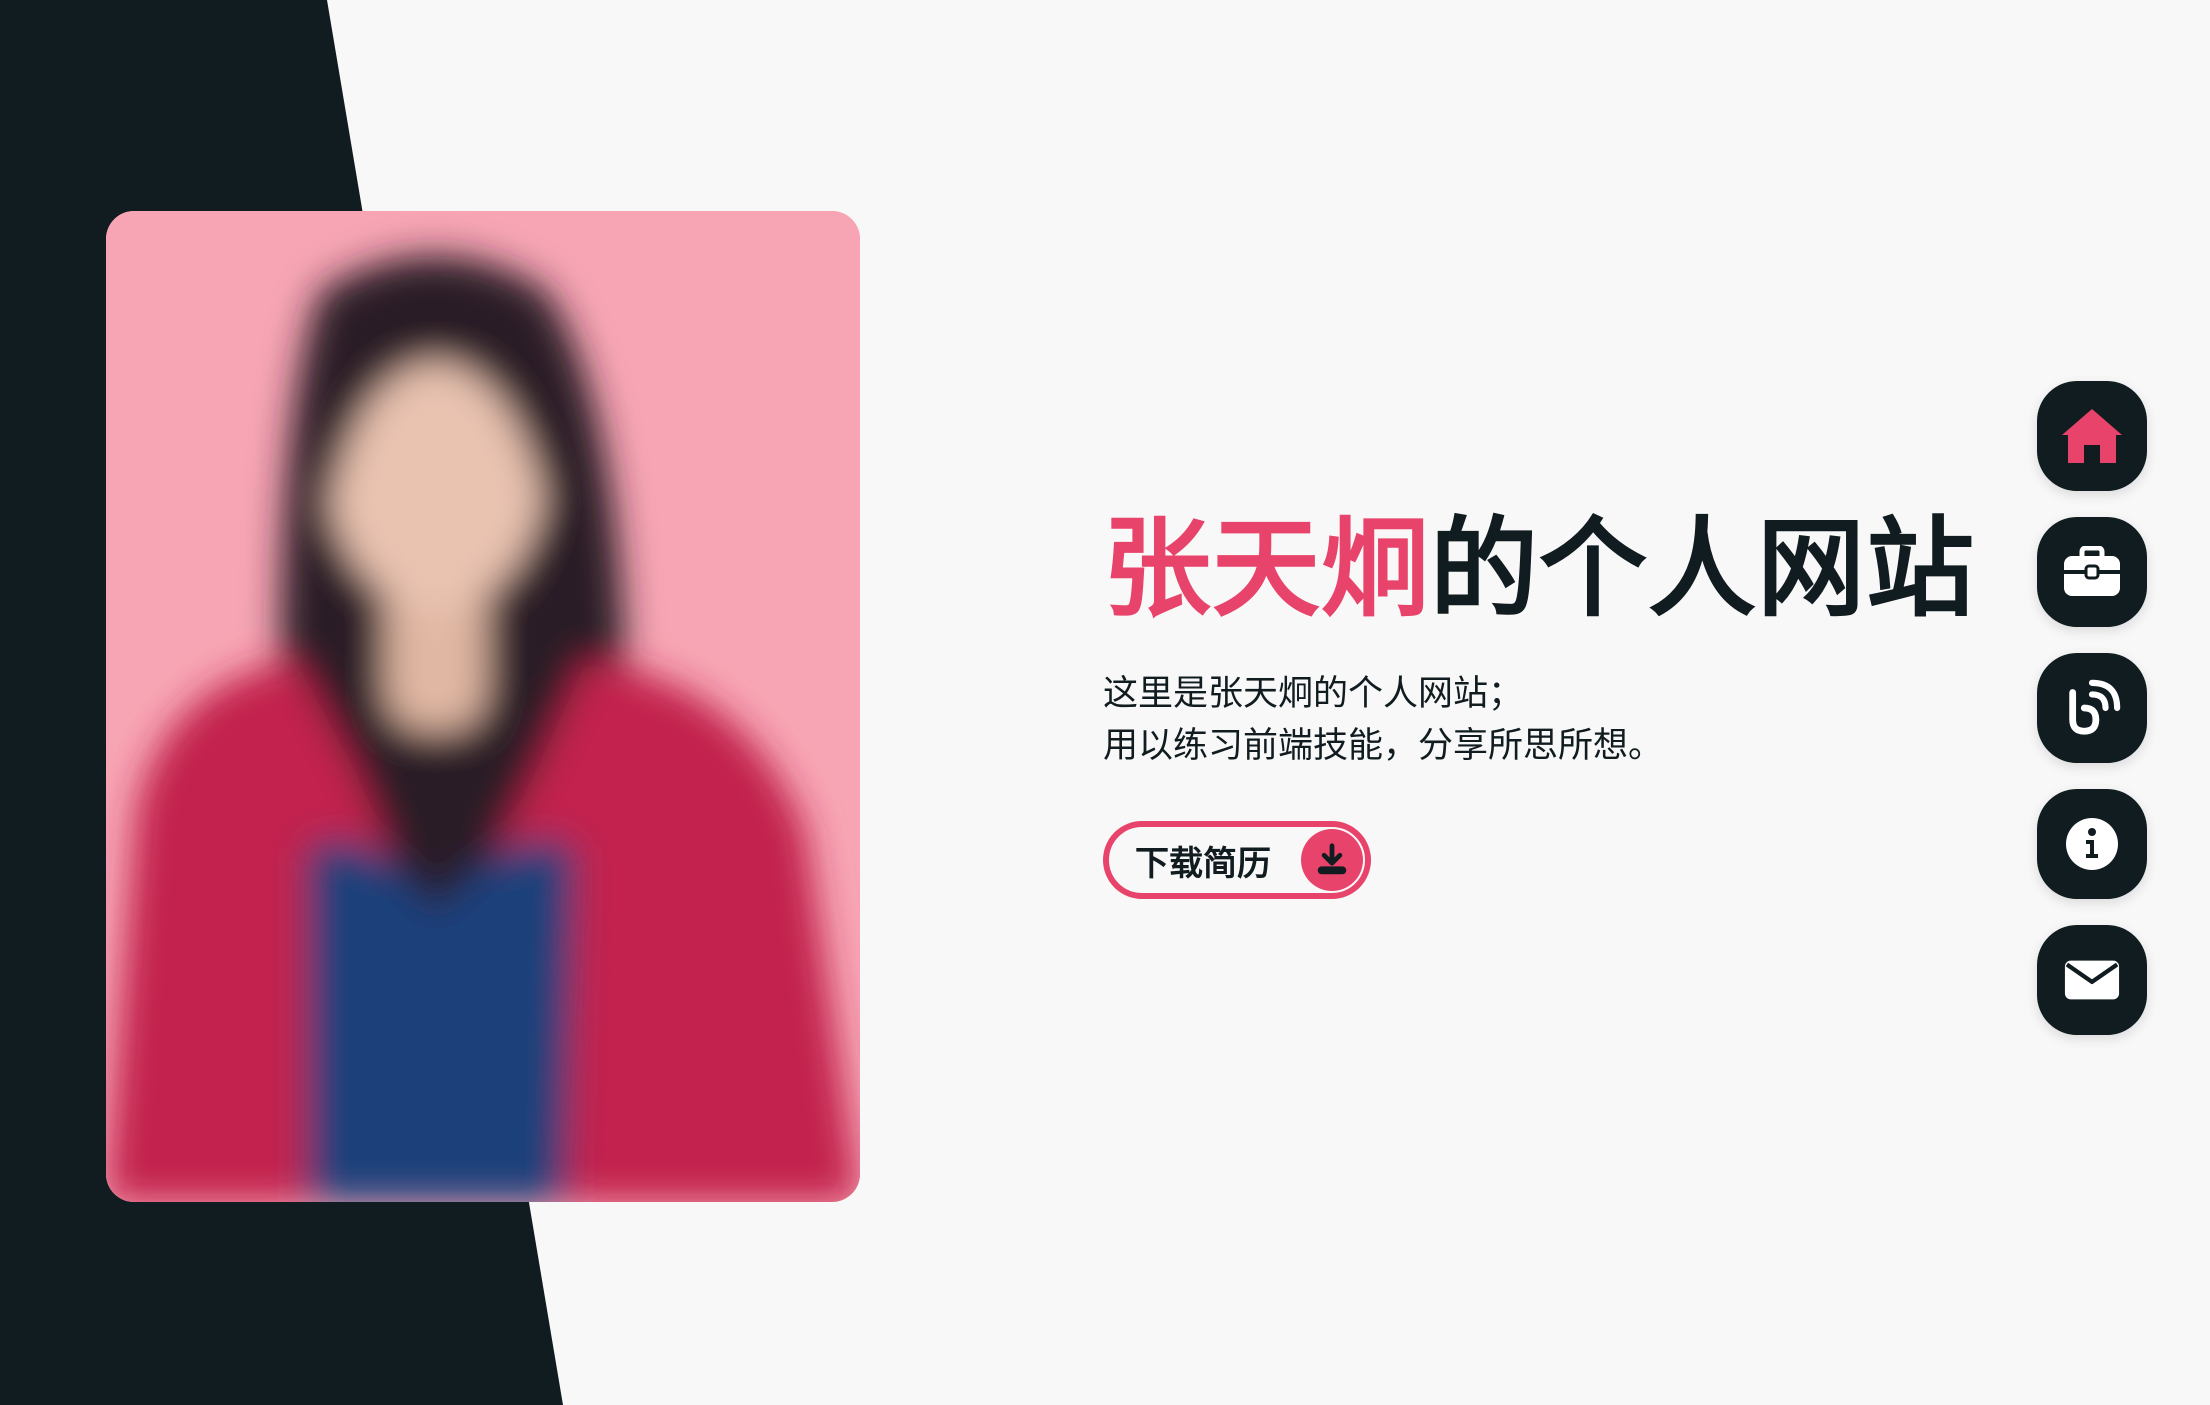 This screenshot has width=2210, height=1405. I want to click on page-title: 张天炯的个人网站, so click(1553, 570).